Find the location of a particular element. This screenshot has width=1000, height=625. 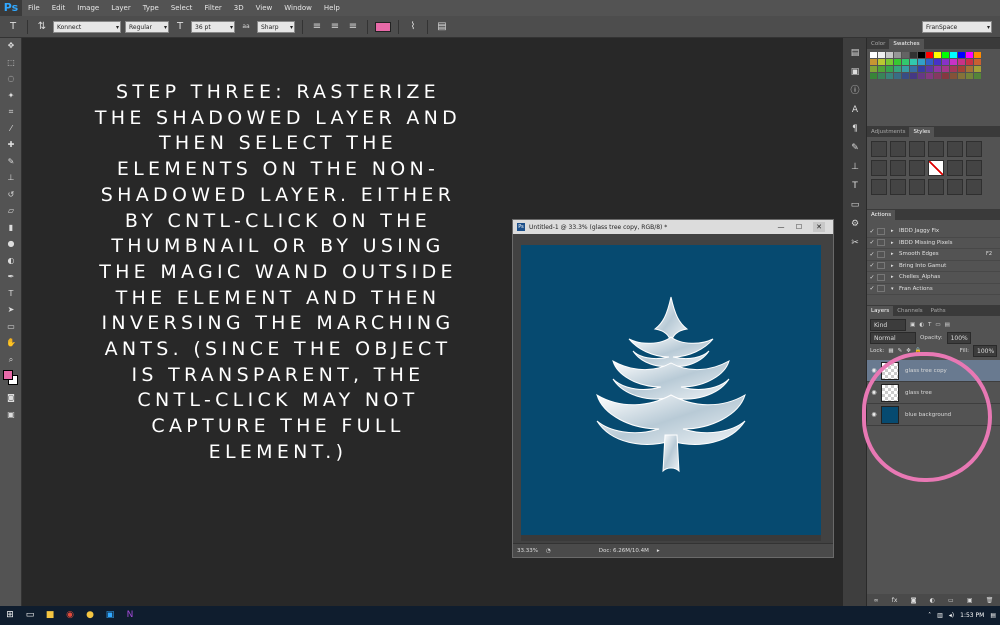

blend-mode-select: Normal is located at coordinates (893, 337).